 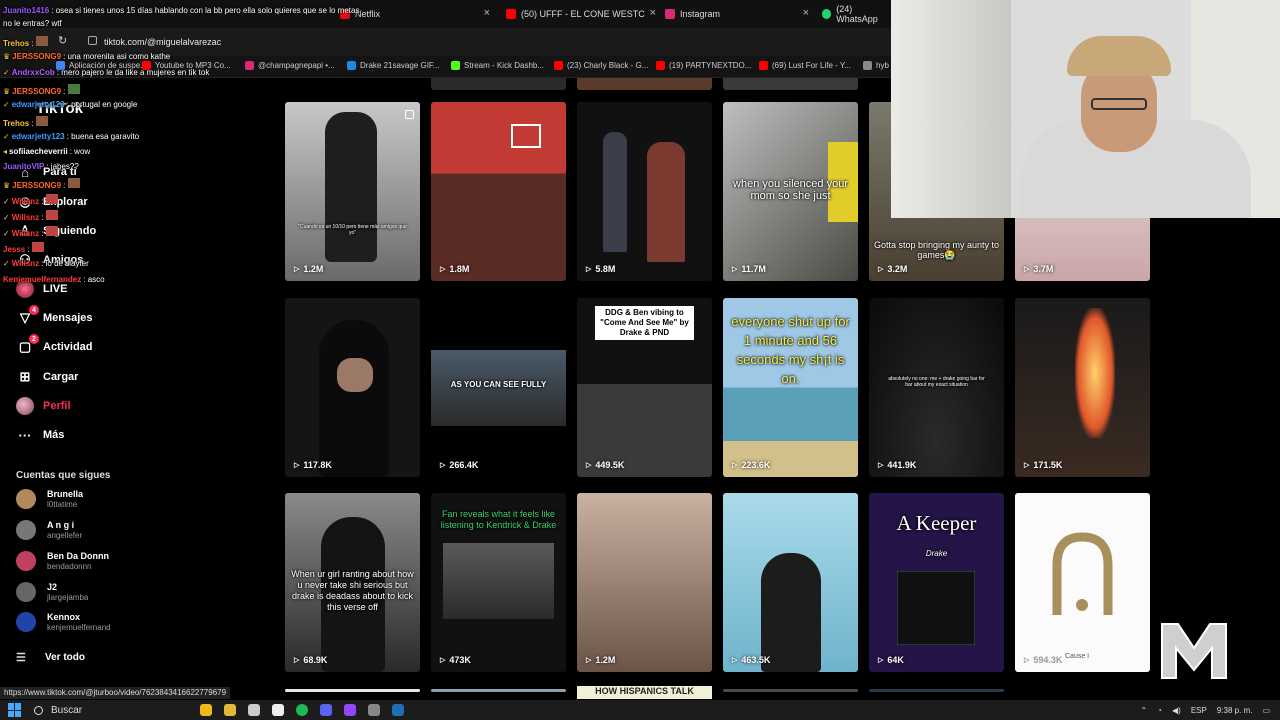 What do you see at coordinates (40, 435) in the screenshot?
I see `nav-mas: ··· Más` at bounding box center [40, 435].